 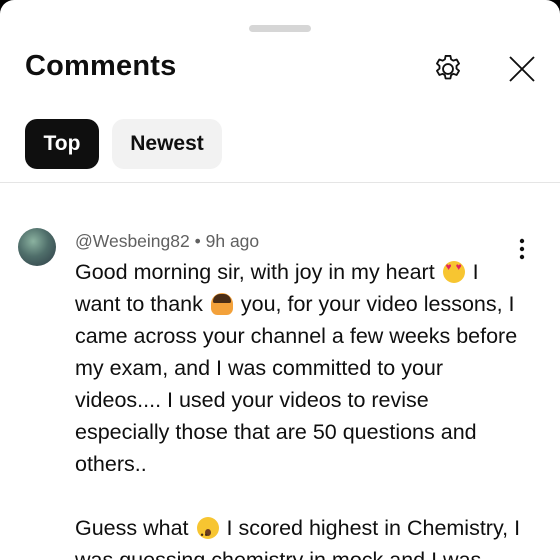 What do you see at coordinates (132, 528) in the screenshot?
I see `comment-text: Guess what` at bounding box center [132, 528].